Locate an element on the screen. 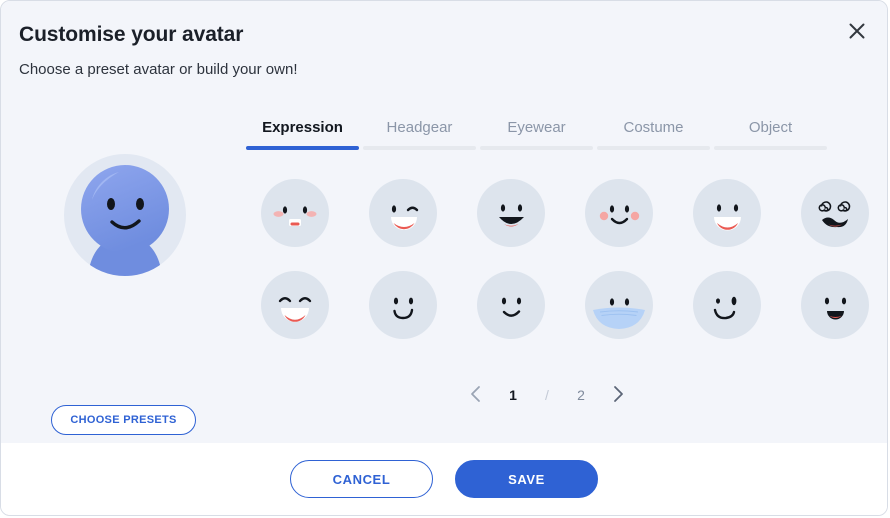 The width and height of the screenshot is (890, 518). tab-label: Expression is located at coordinates (302, 127).